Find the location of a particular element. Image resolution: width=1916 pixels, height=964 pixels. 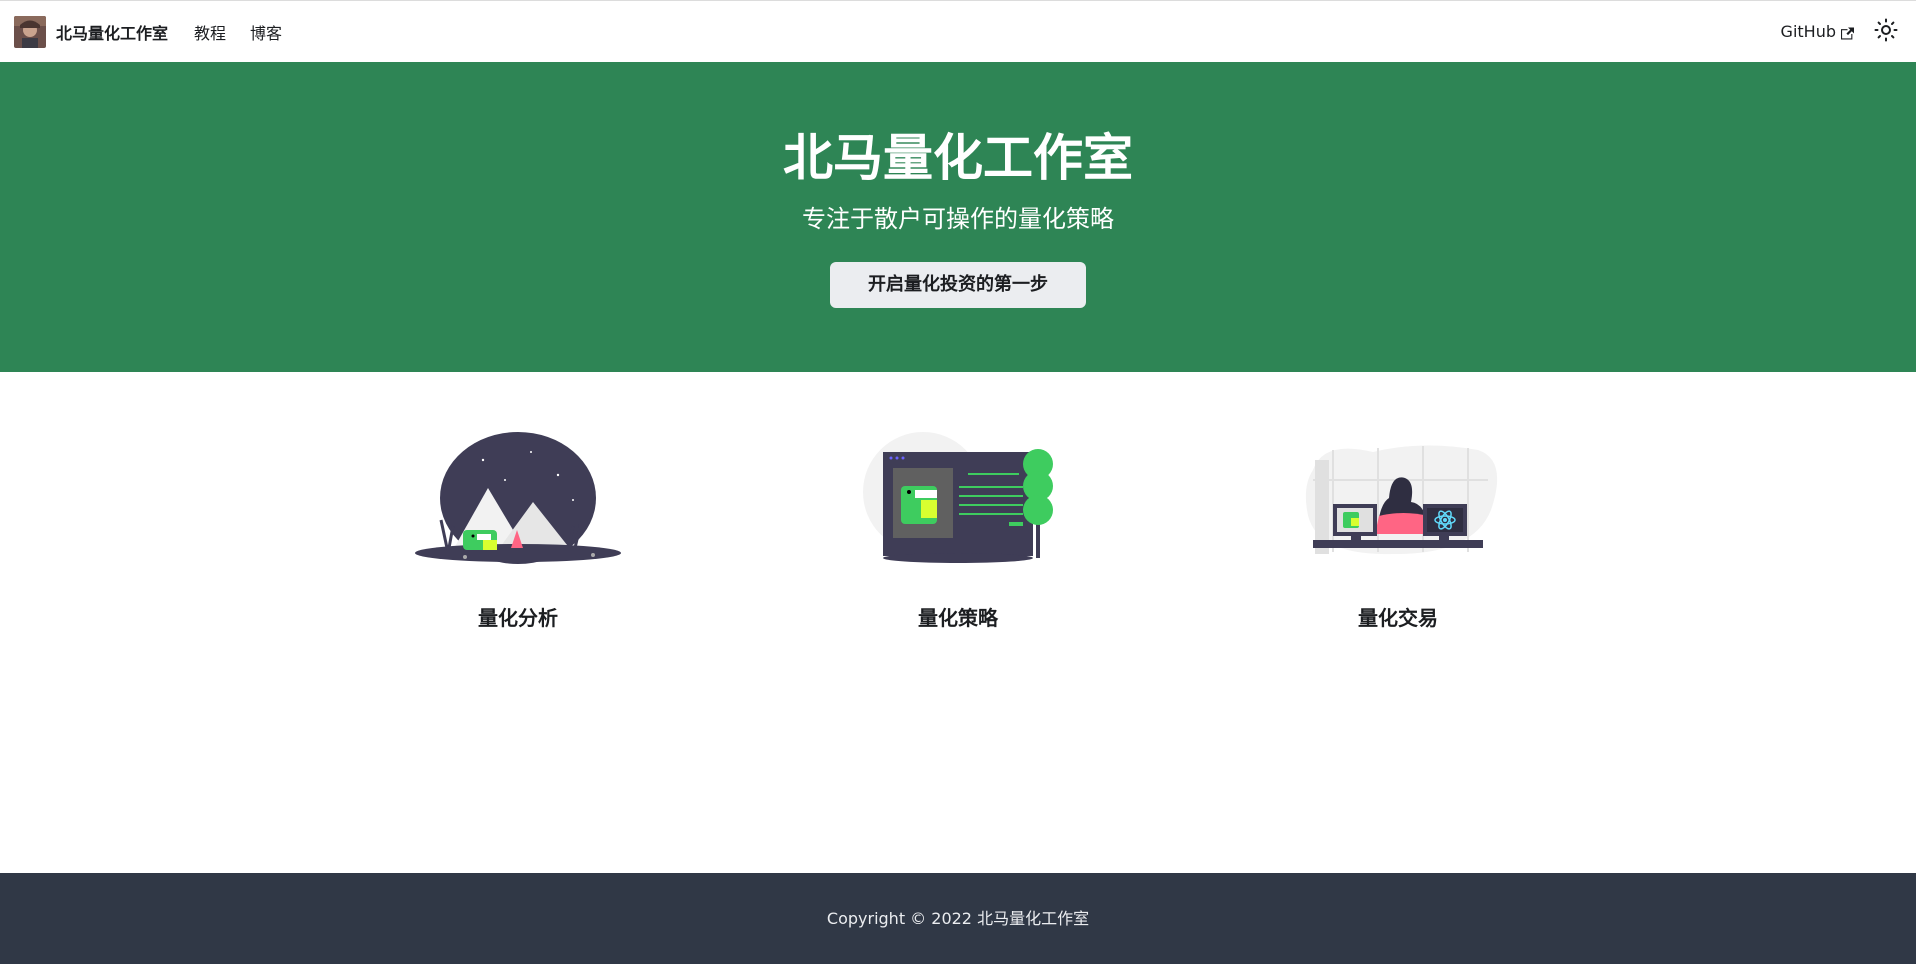

navbar-right: GitHub is located at coordinates (1841, 32).